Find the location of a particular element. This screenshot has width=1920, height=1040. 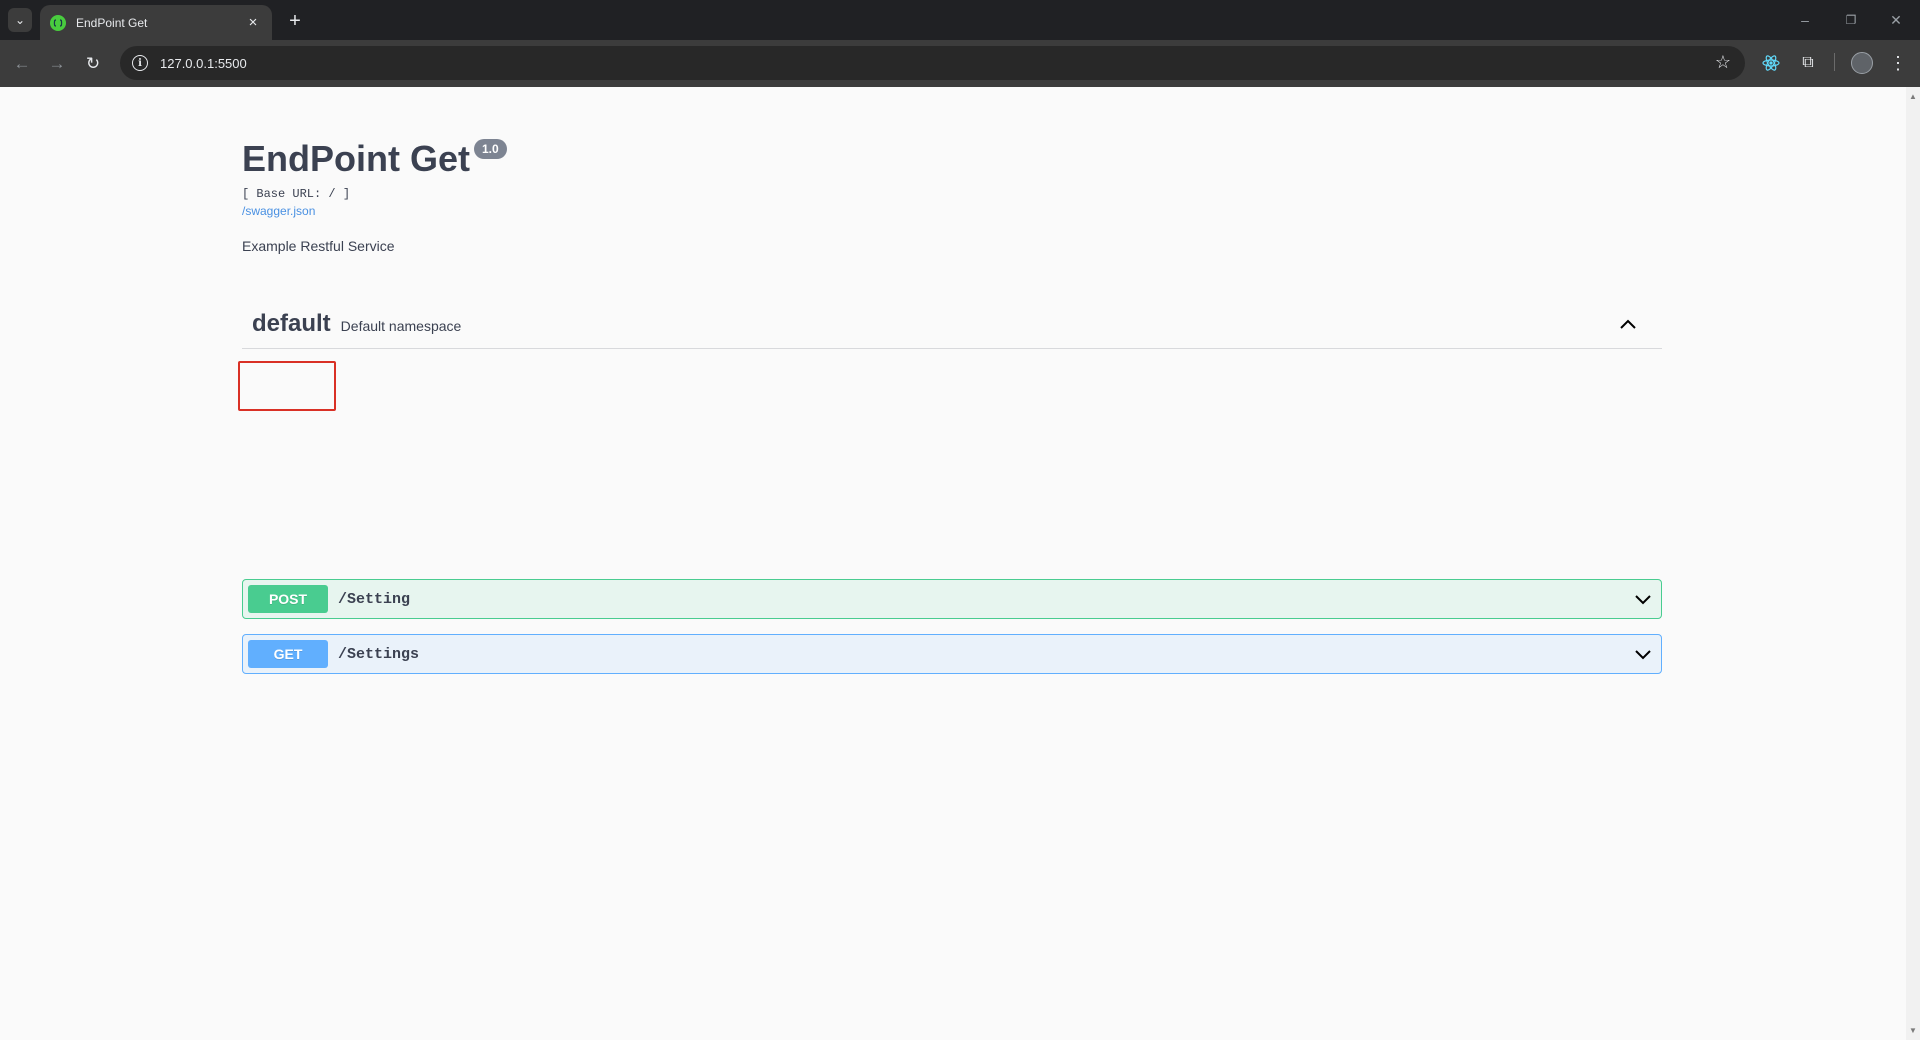

tag-description: Default namespace is located at coordinates (401, 325).